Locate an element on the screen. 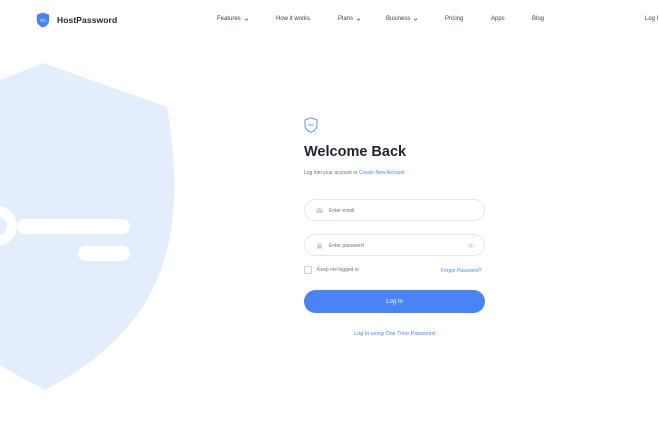  key-tooth is located at coordinates (104, 253).